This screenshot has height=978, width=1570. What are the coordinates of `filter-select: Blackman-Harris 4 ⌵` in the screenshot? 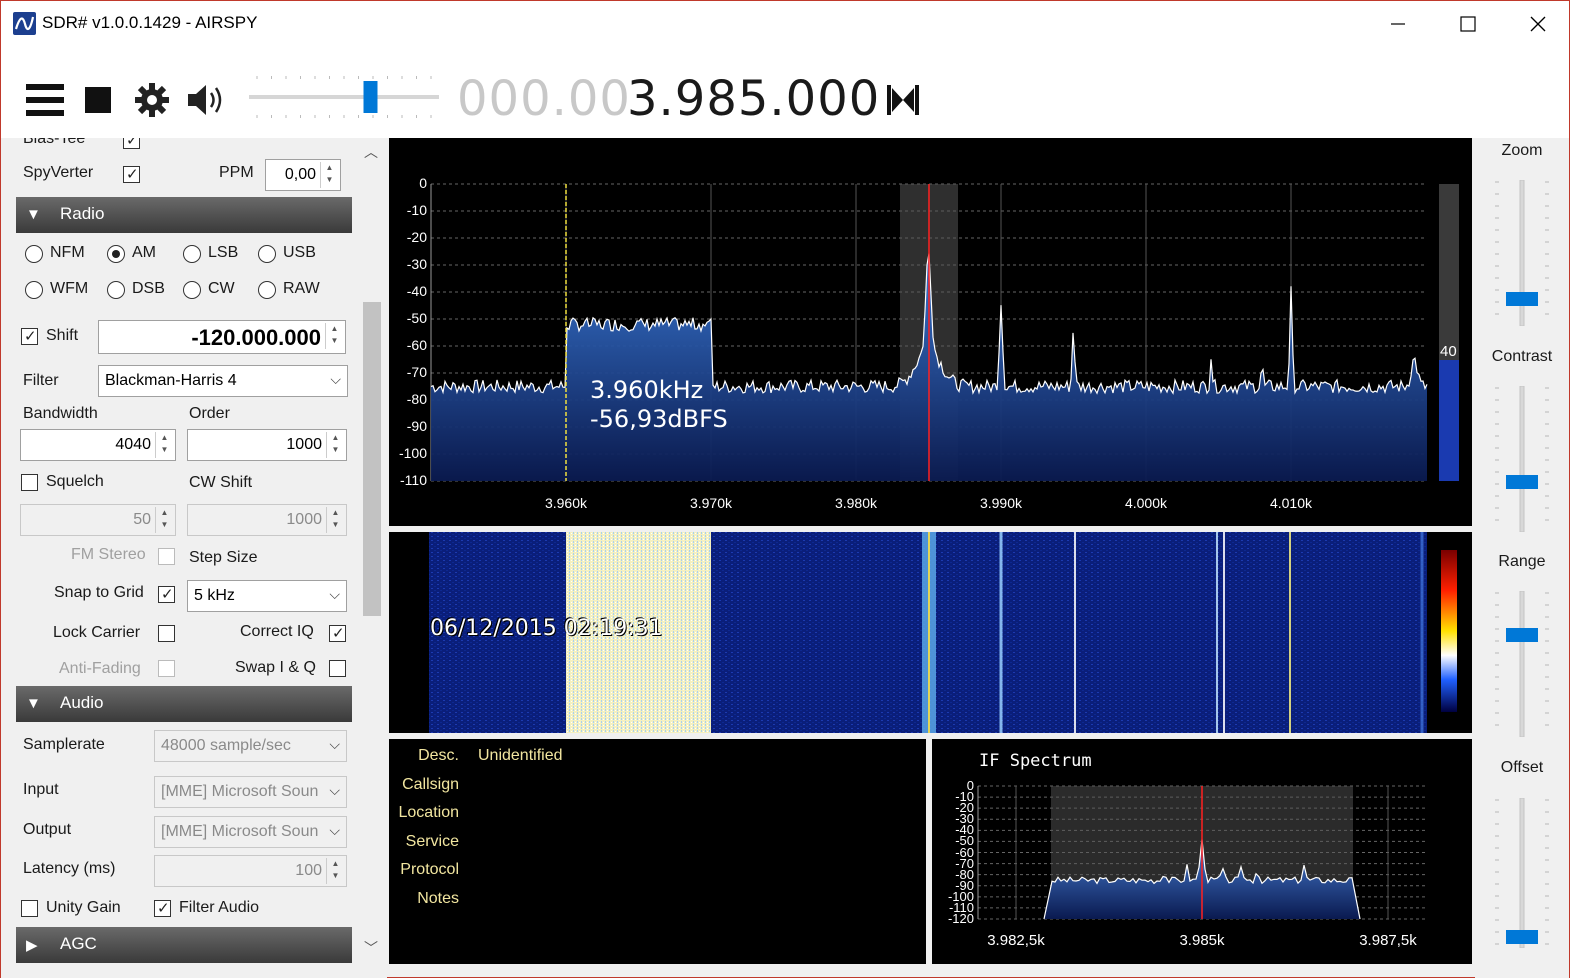 It's located at (223, 381).